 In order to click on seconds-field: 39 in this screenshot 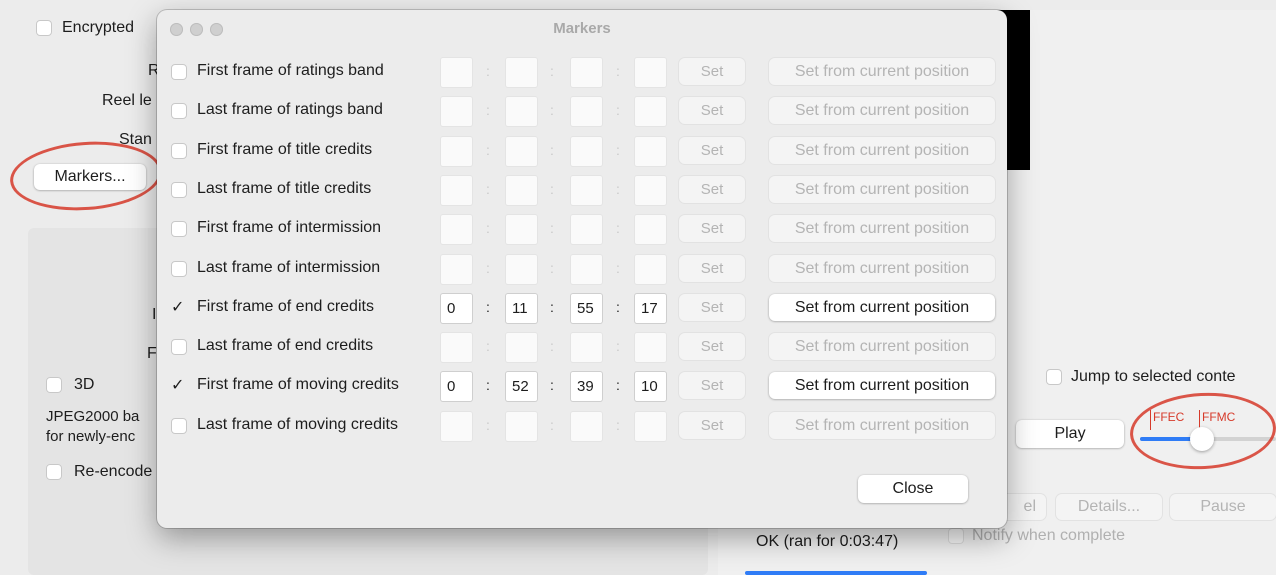, I will do `click(586, 387)`.